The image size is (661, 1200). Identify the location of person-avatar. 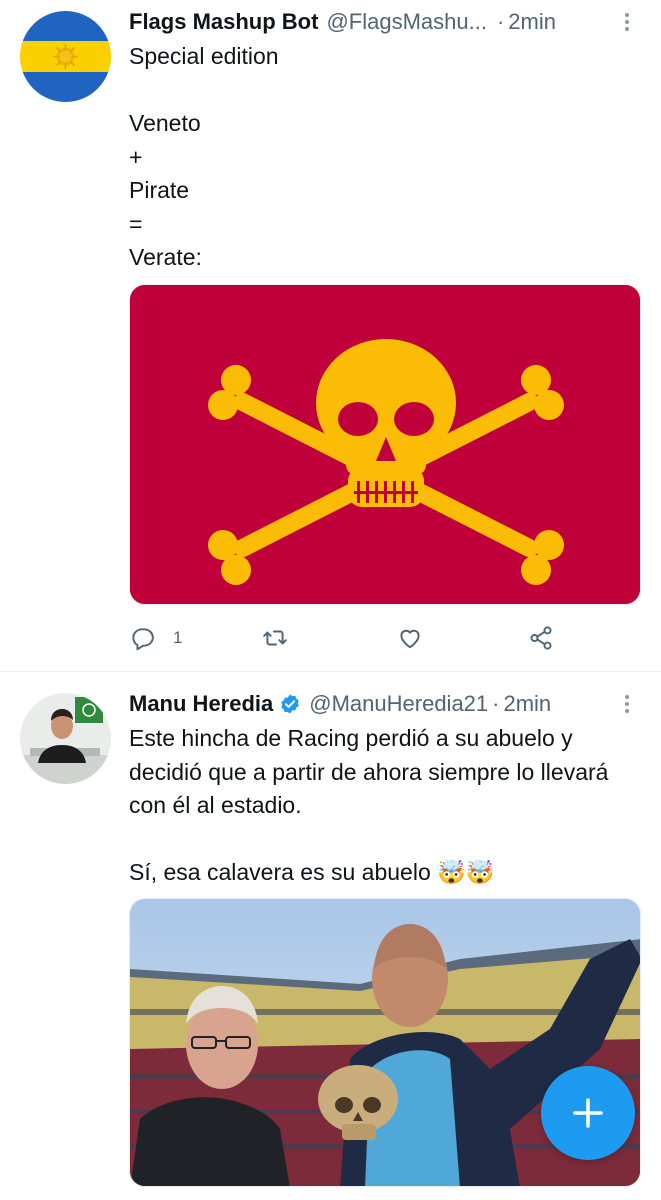
(65, 738).